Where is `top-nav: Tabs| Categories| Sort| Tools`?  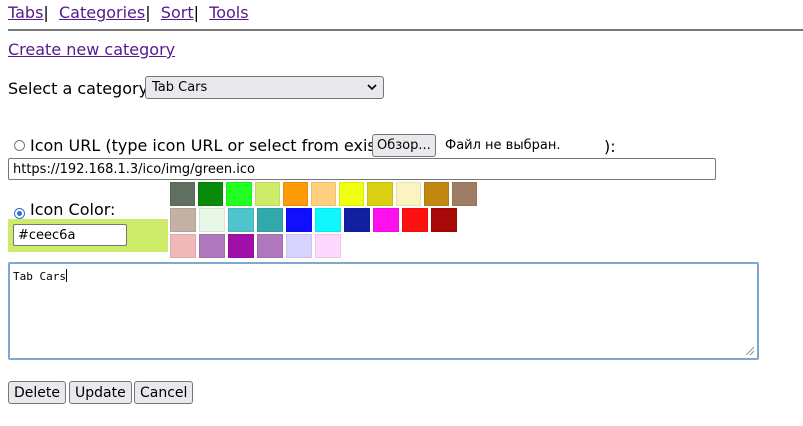
top-nav: Tabs| Categories| Sort| Tools is located at coordinates (128, 12).